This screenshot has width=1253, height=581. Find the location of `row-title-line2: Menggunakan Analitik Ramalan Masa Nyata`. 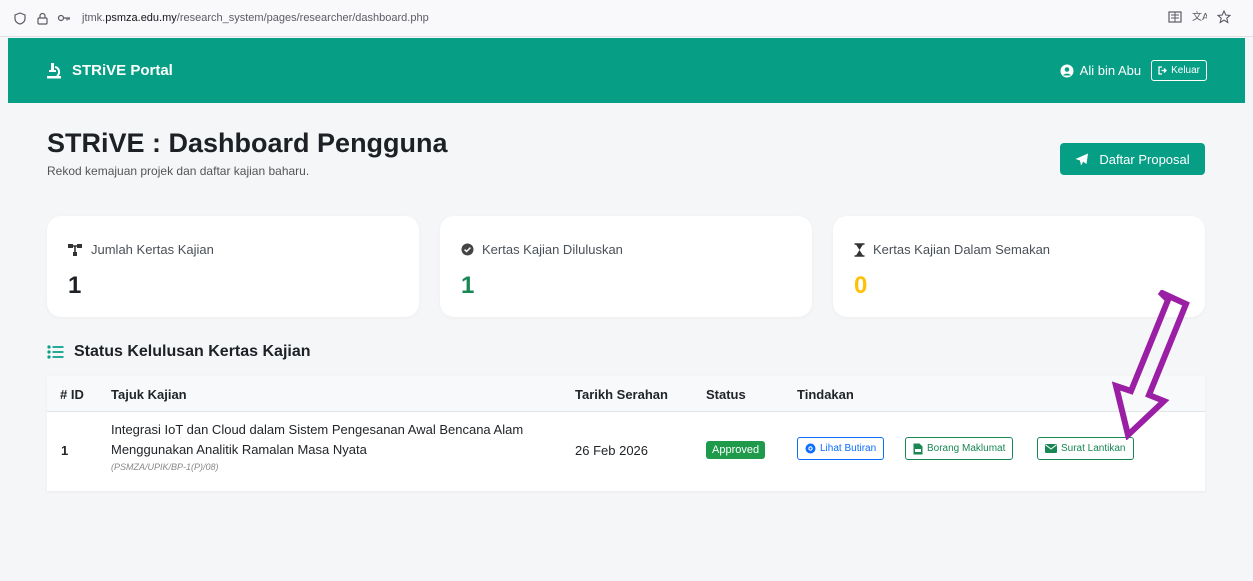

row-title-line2: Menggunakan Analitik Ramalan Masa Nyata is located at coordinates (239, 449).